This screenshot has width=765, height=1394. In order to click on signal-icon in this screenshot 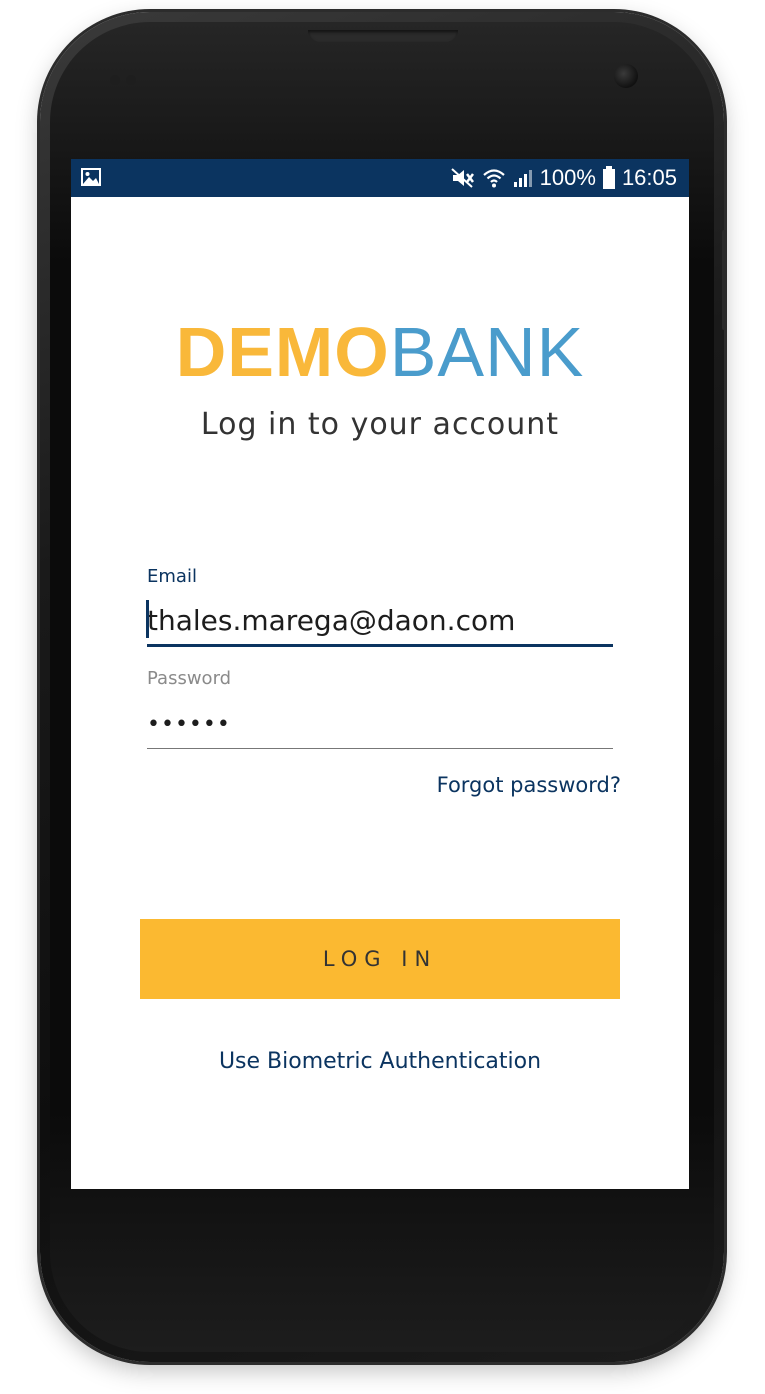, I will do `click(522, 178)`.